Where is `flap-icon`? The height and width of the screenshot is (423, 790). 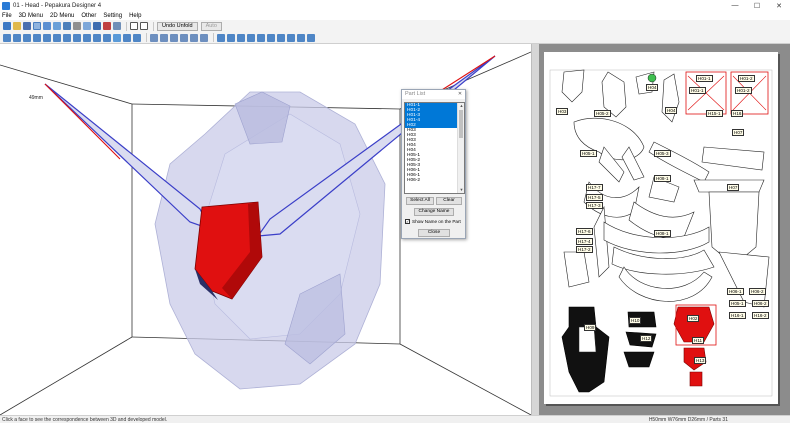 flap-icon is located at coordinates (57, 37).